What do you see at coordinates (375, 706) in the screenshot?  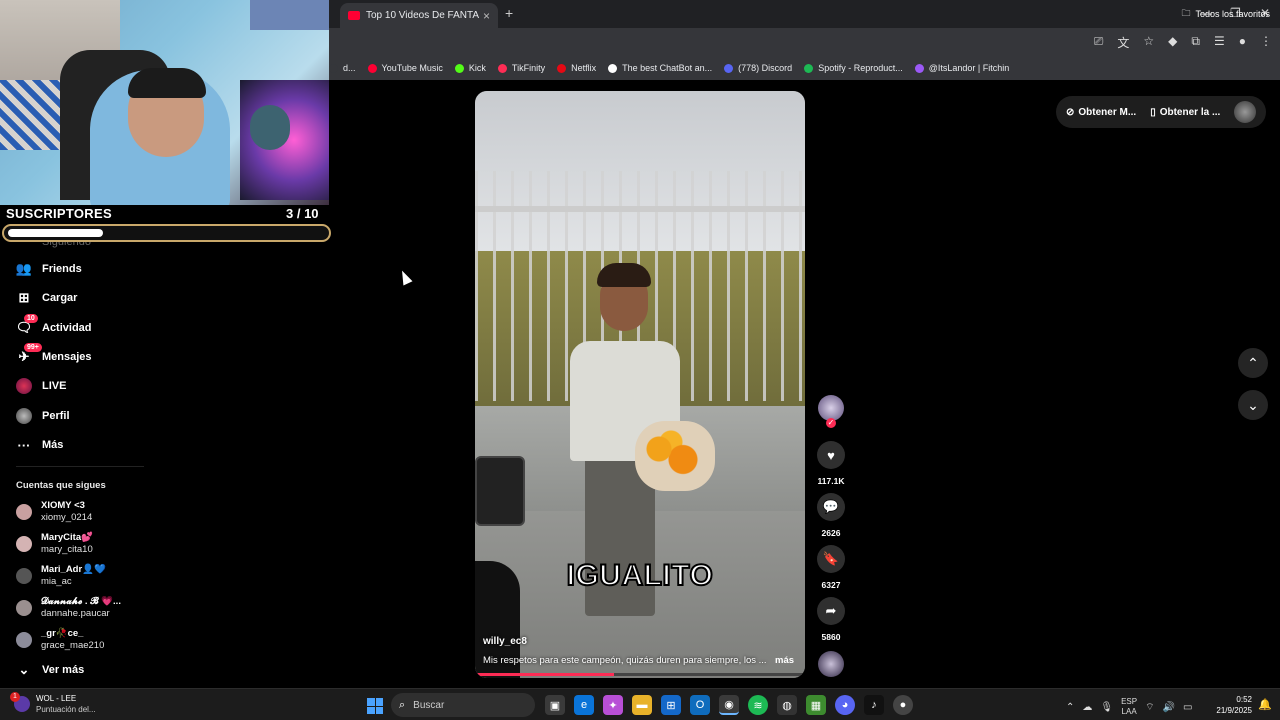 I see `start-icon` at bounding box center [375, 706].